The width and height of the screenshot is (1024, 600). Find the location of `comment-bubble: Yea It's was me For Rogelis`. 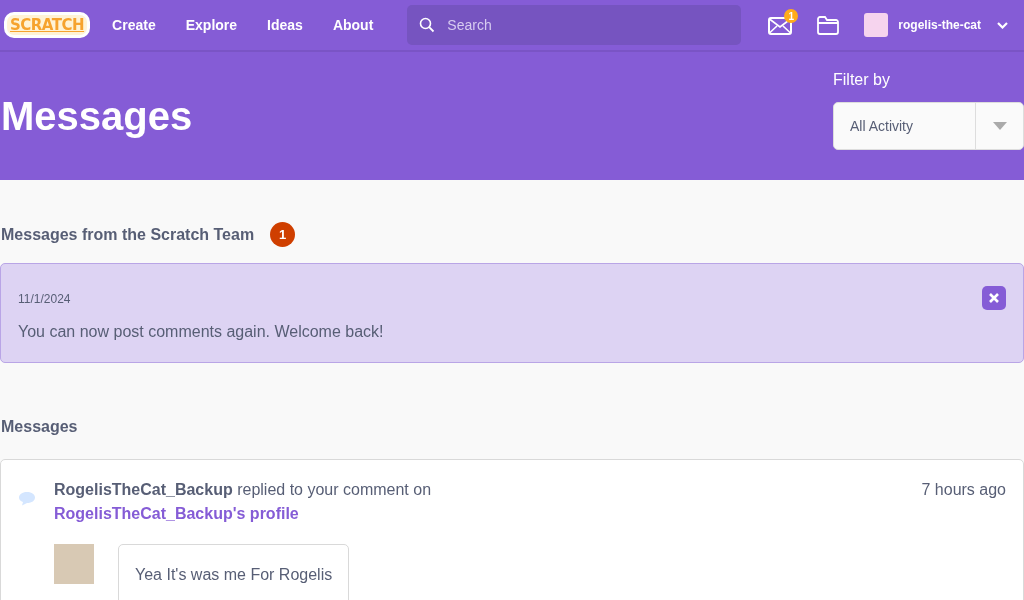

comment-bubble: Yea It's was me For Rogelis is located at coordinates (234, 572).